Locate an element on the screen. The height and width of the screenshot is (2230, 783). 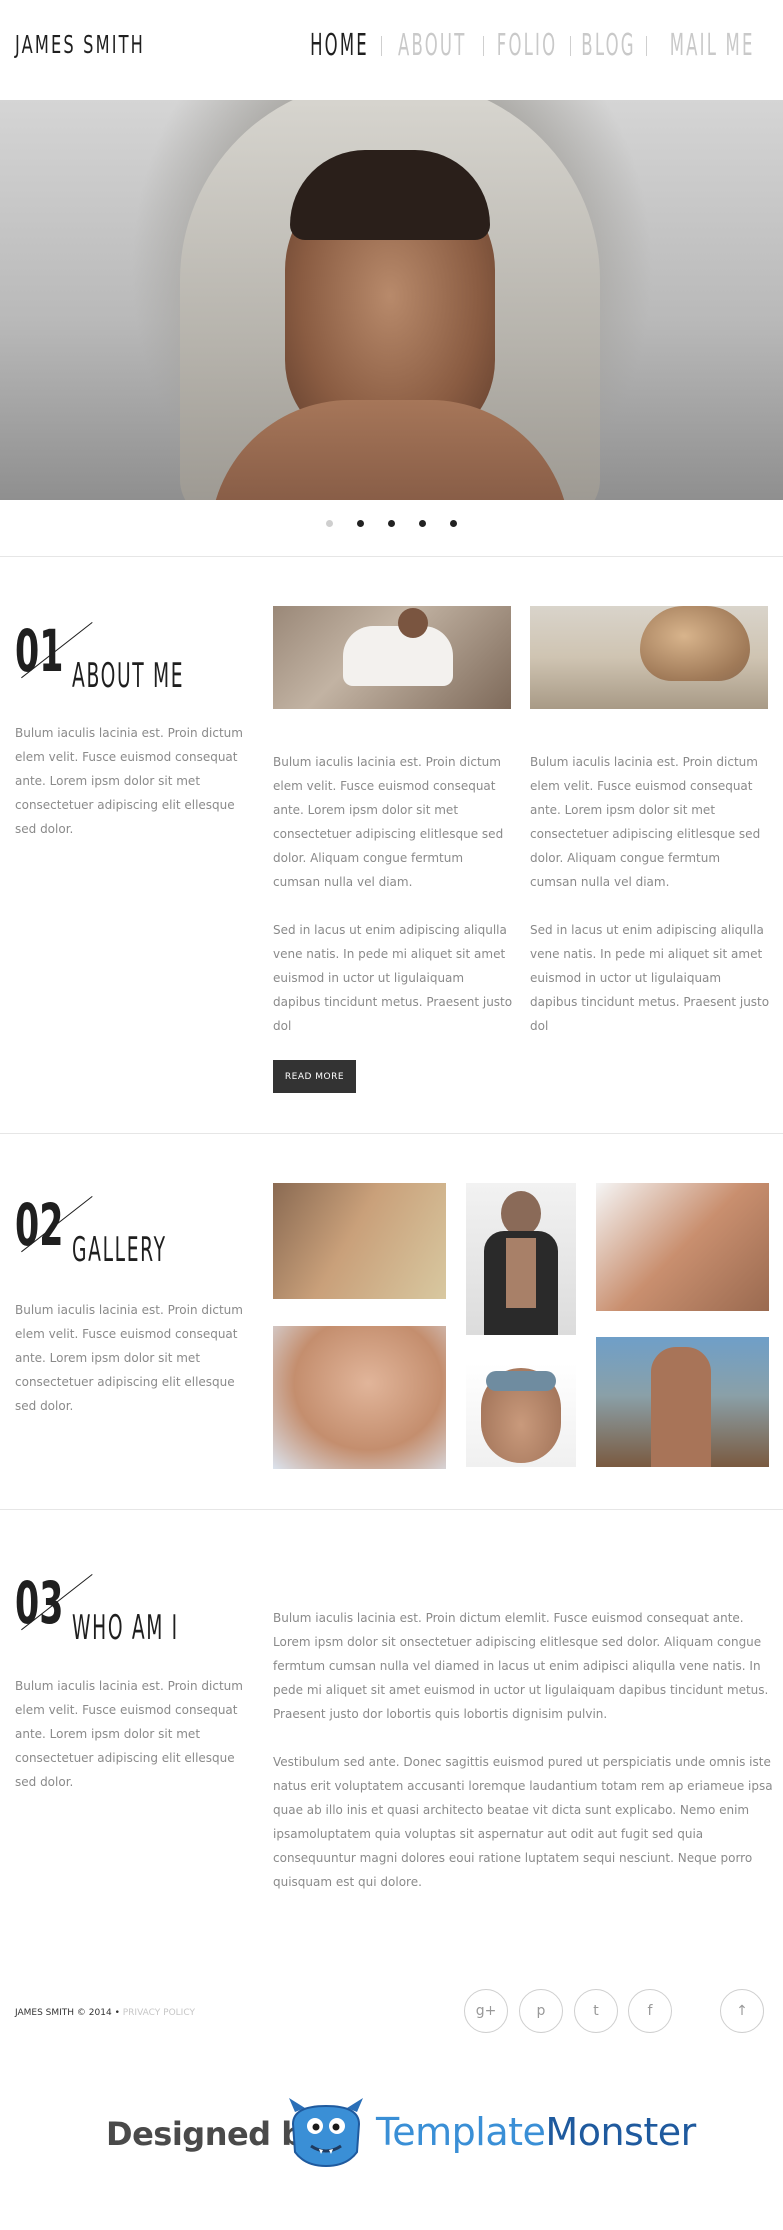
nav-home: HOME is located at coordinates (339, 45).